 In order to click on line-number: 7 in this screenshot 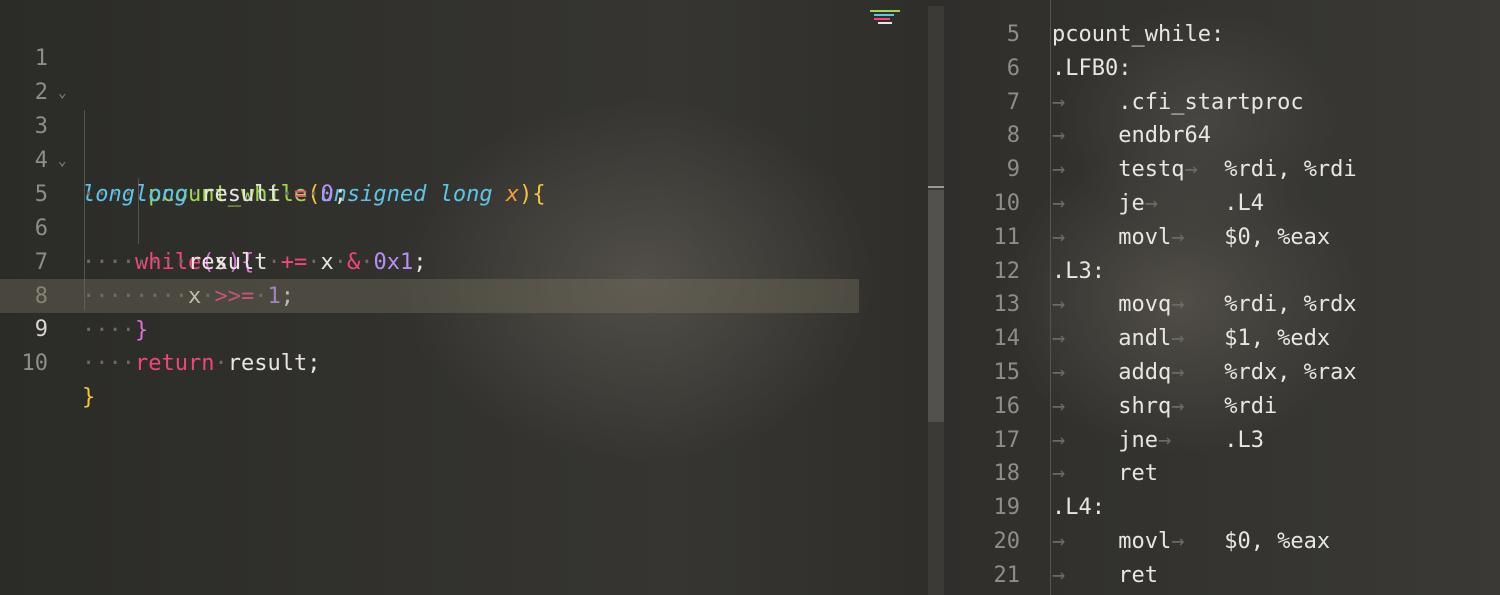, I will do `click(1013, 102)`.